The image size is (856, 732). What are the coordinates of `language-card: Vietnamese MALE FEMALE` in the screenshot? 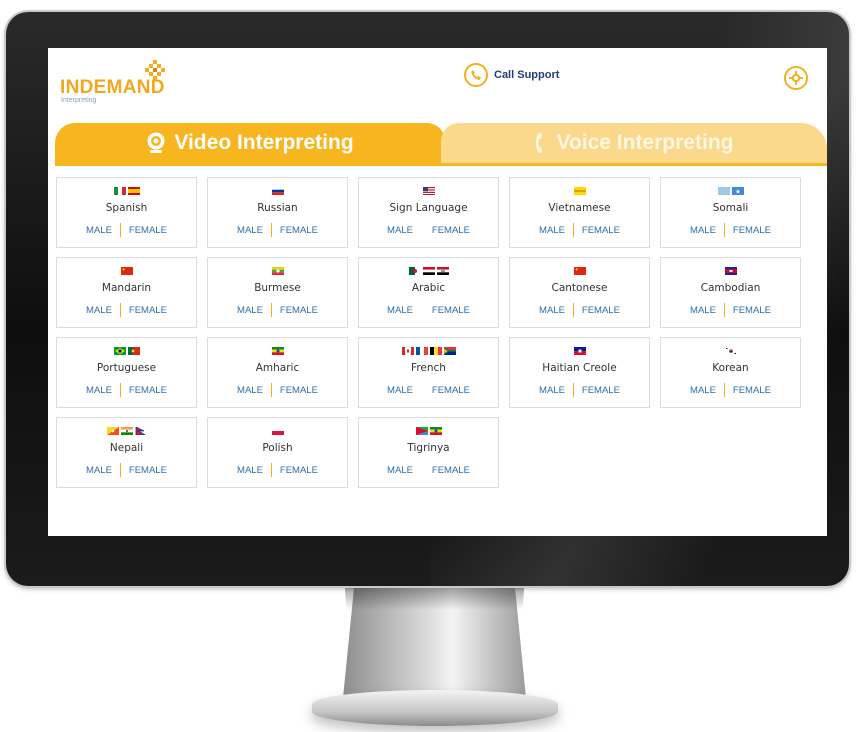 It's located at (579, 212).